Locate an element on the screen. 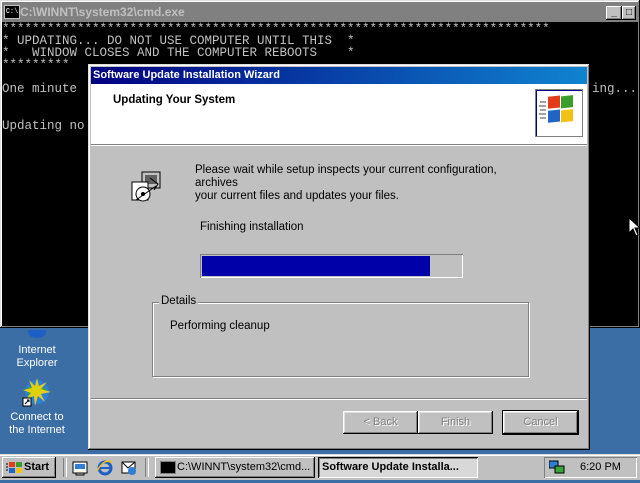  details-group: Details Performing cleanup is located at coordinates (340, 336).